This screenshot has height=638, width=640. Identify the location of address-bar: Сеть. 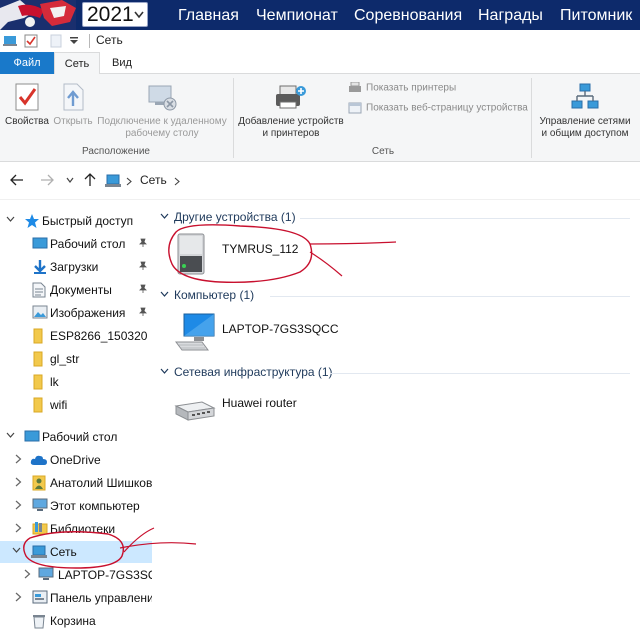
(320, 181).